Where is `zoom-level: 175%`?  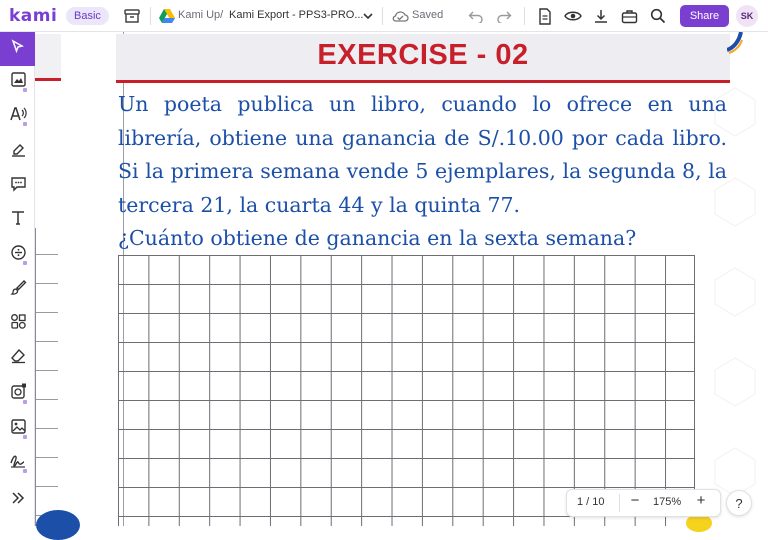 zoom-level: 175% is located at coordinates (667, 502).